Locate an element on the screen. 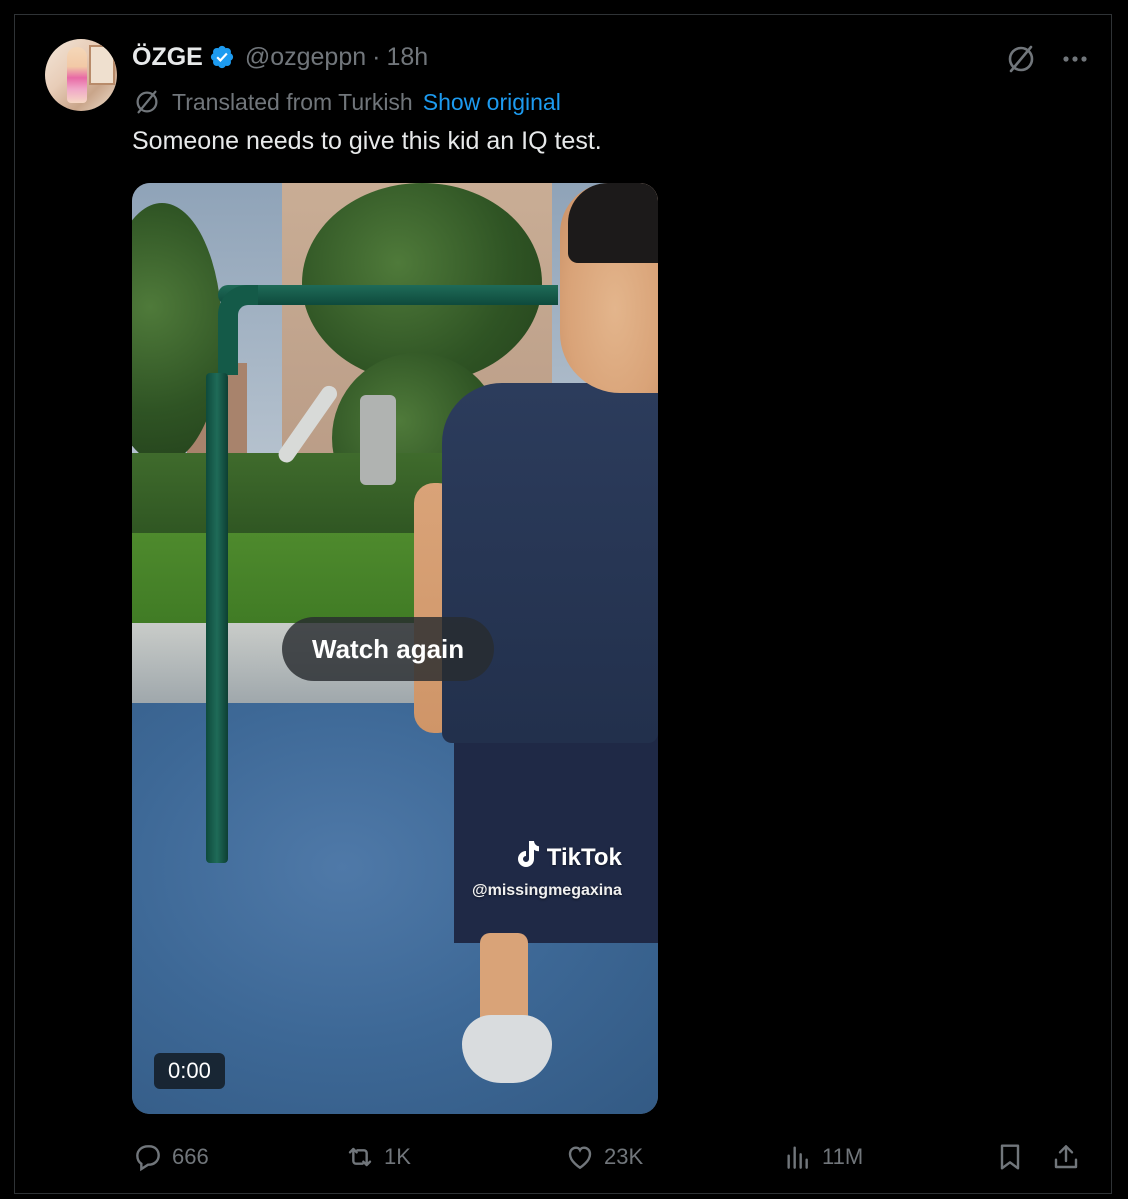 The width and height of the screenshot is (1128, 1199). post-header: ÖZGE @ozgeppn · 18h is located at coordinates (280, 57).